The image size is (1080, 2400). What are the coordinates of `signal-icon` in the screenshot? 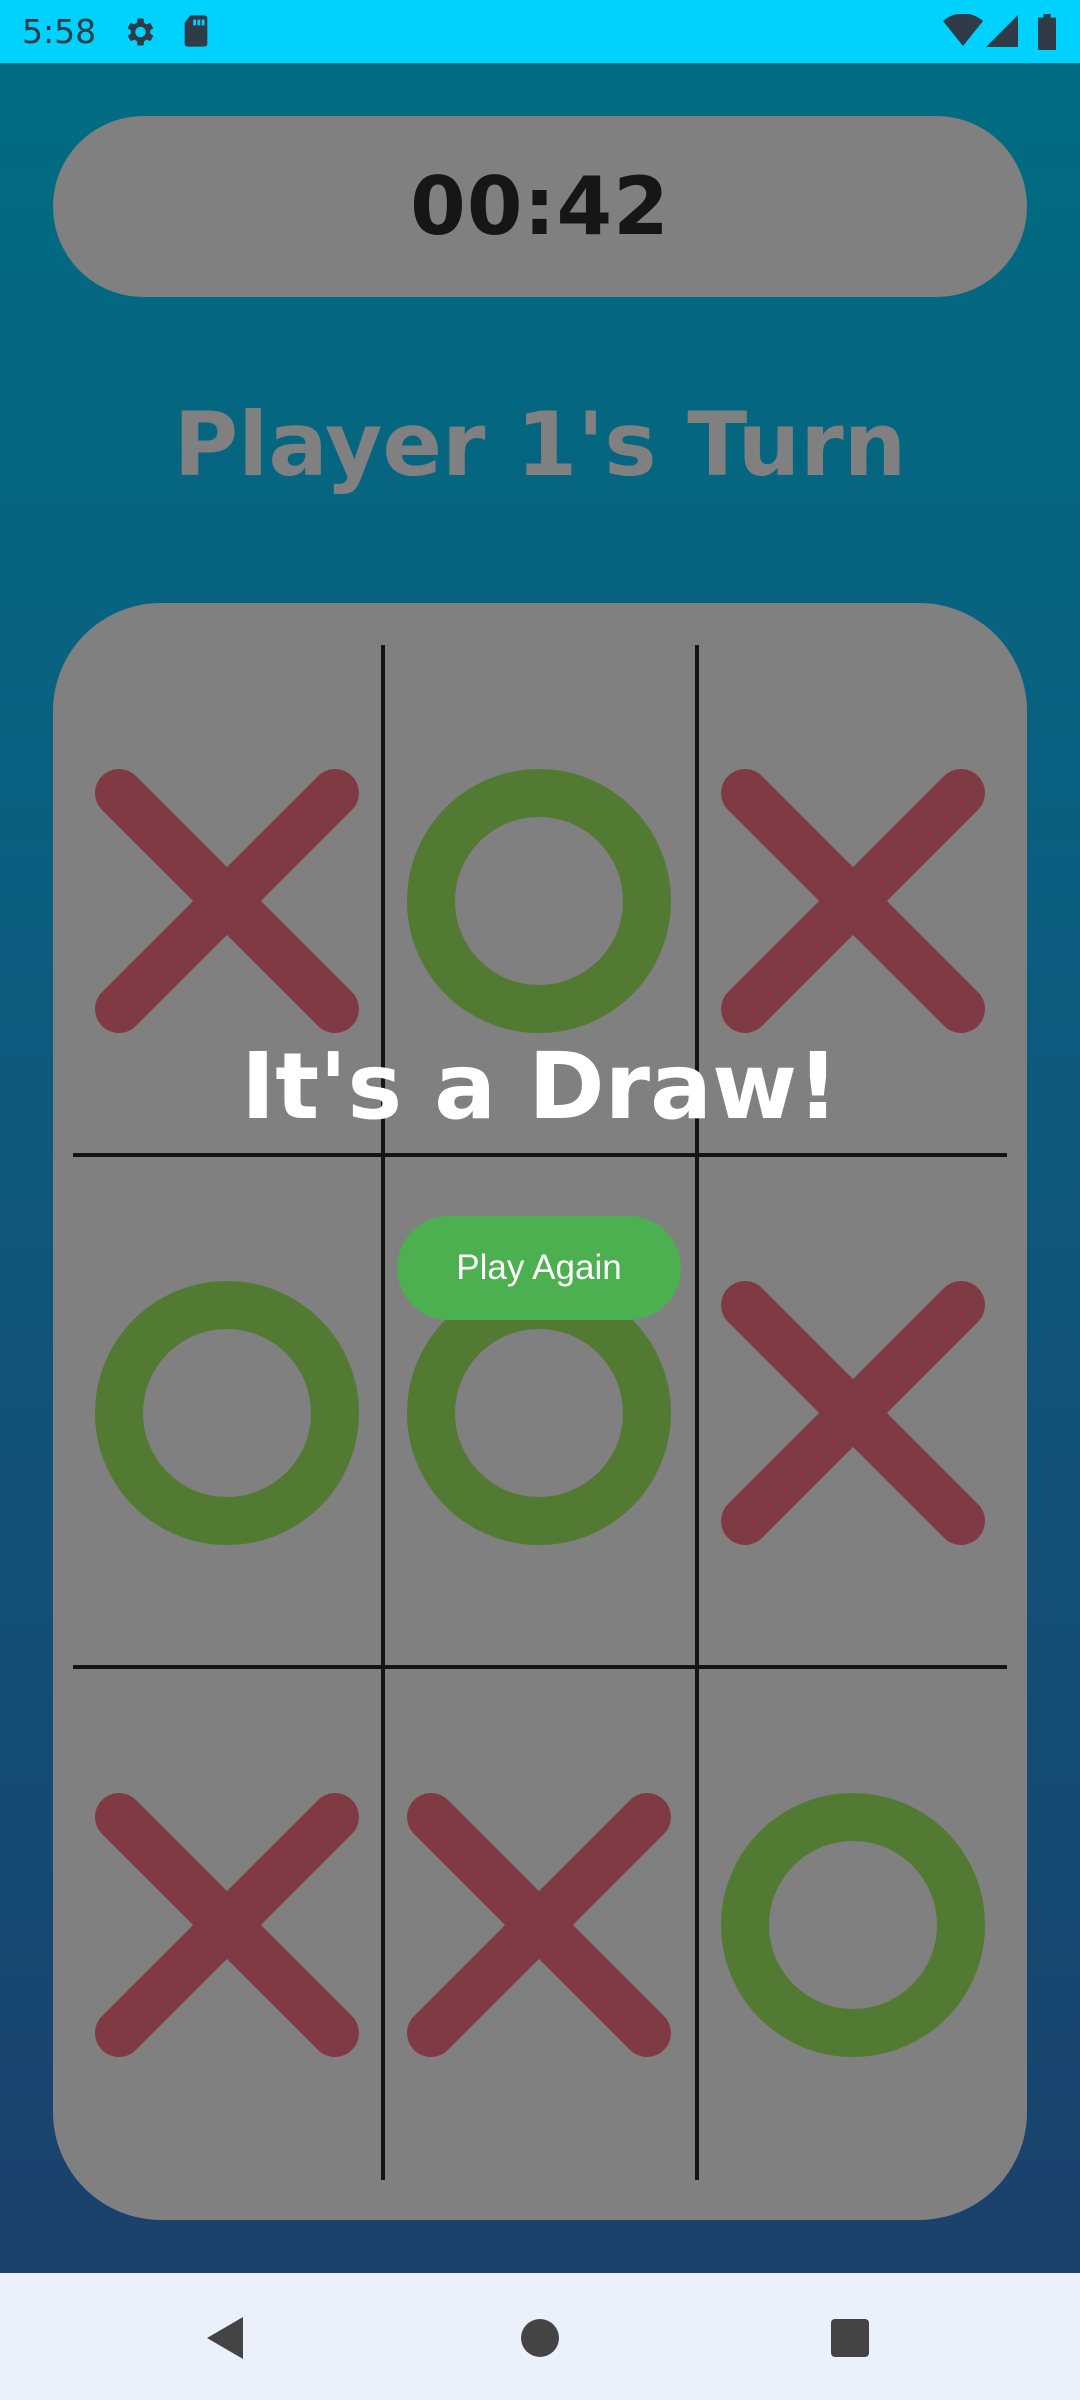 It's located at (1002, 33).